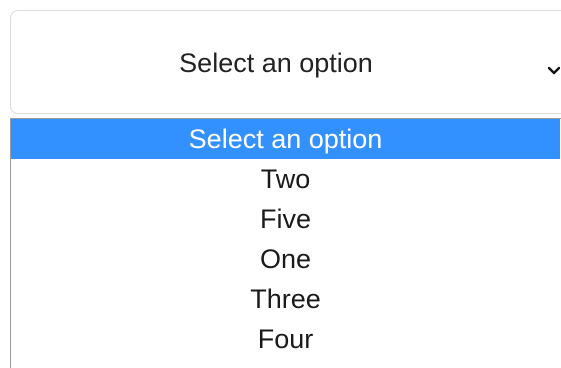  I want to click on option-one: One, so click(285, 259).